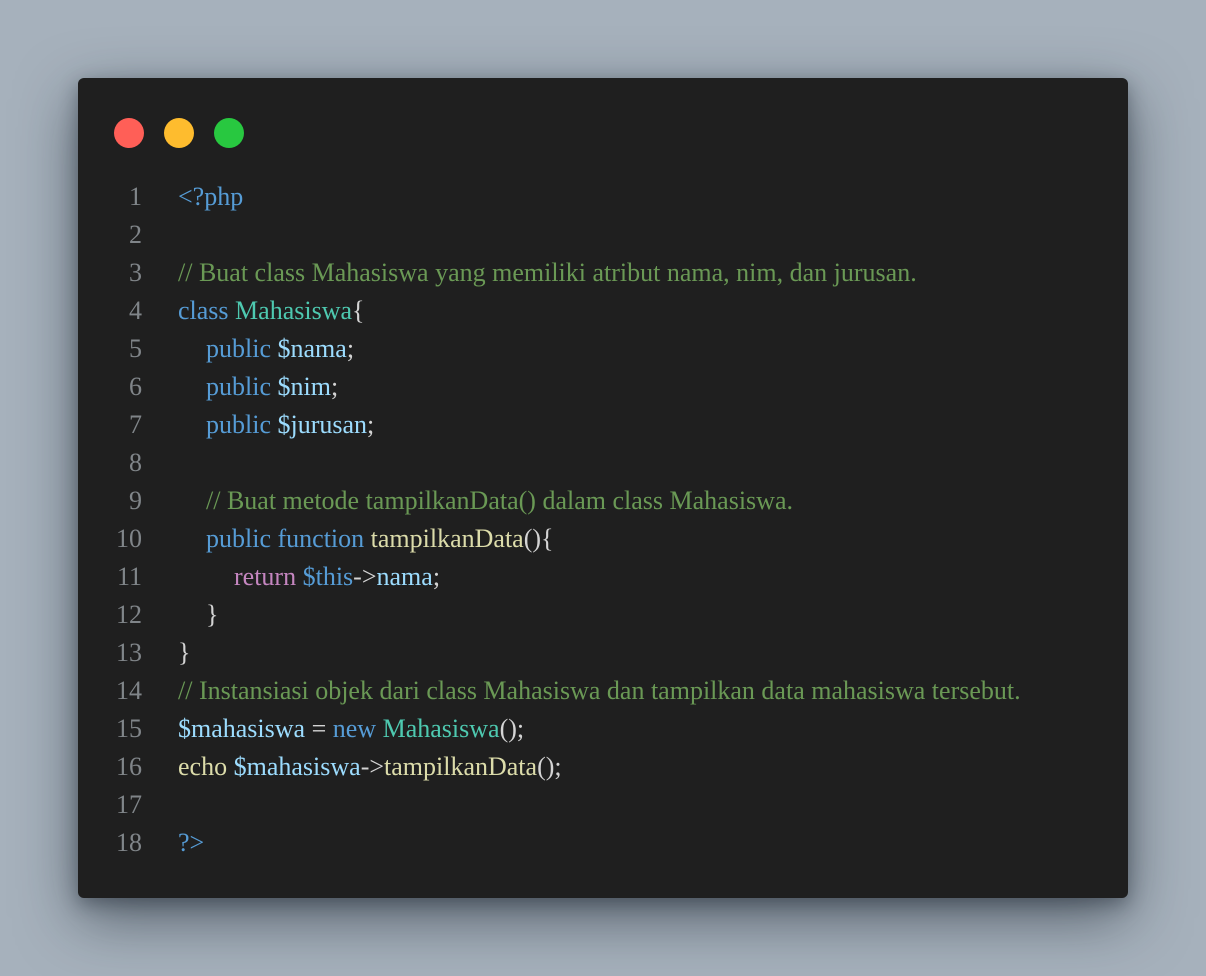  I want to click on code-line: 1 <?php, so click(603, 197).